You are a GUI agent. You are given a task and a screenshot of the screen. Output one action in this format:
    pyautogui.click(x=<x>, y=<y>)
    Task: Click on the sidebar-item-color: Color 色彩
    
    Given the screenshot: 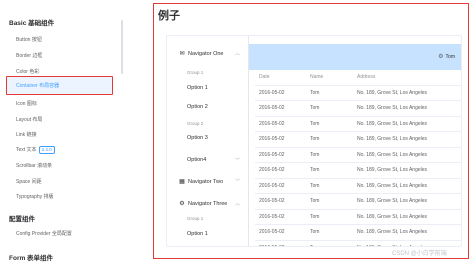 What is the action you would take?
    pyautogui.click(x=27, y=71)
    